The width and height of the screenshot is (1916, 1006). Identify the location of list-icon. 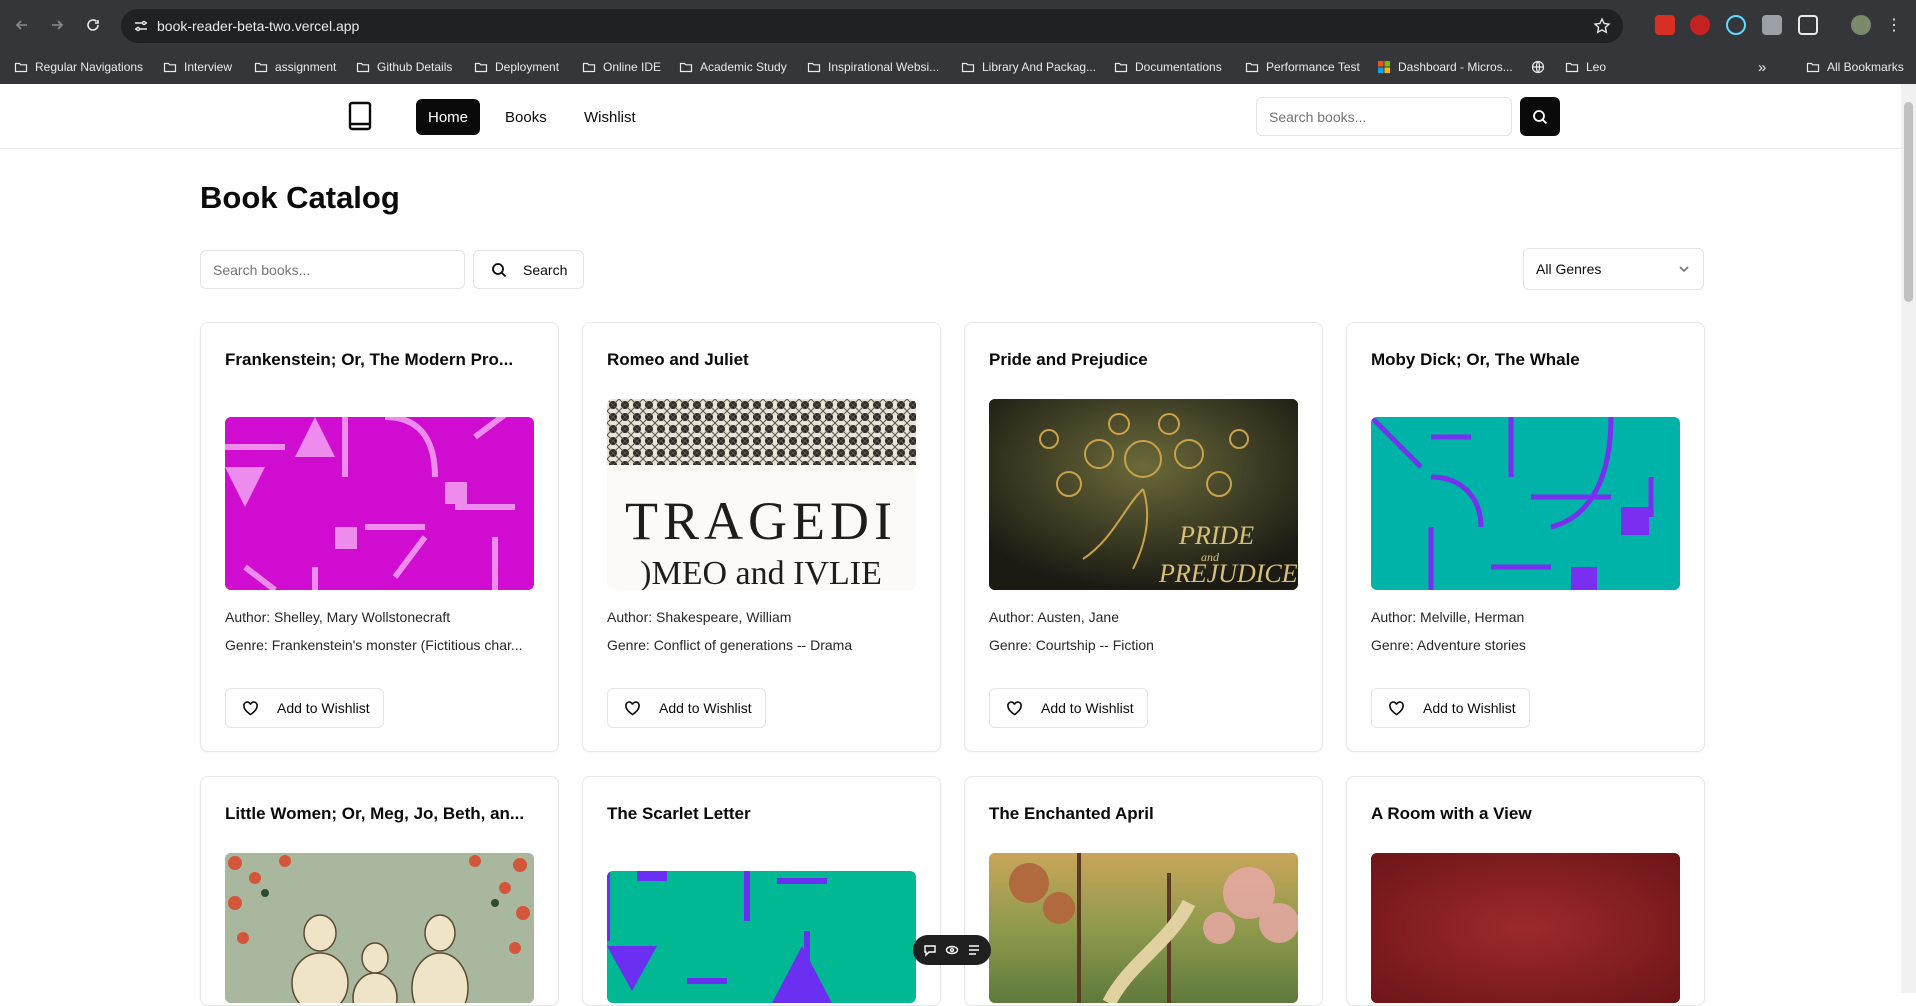
(974, 950).